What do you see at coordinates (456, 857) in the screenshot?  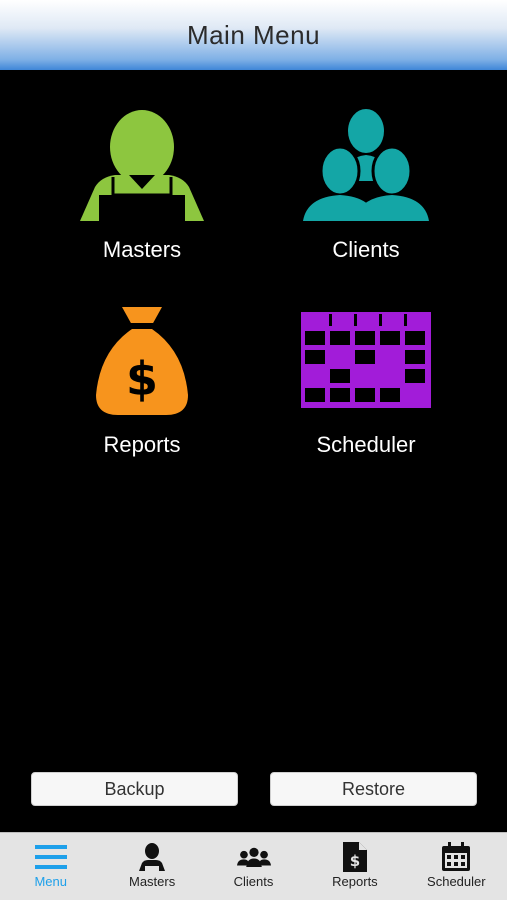 I see `calendar-icon` at bounding box center [456, 857].